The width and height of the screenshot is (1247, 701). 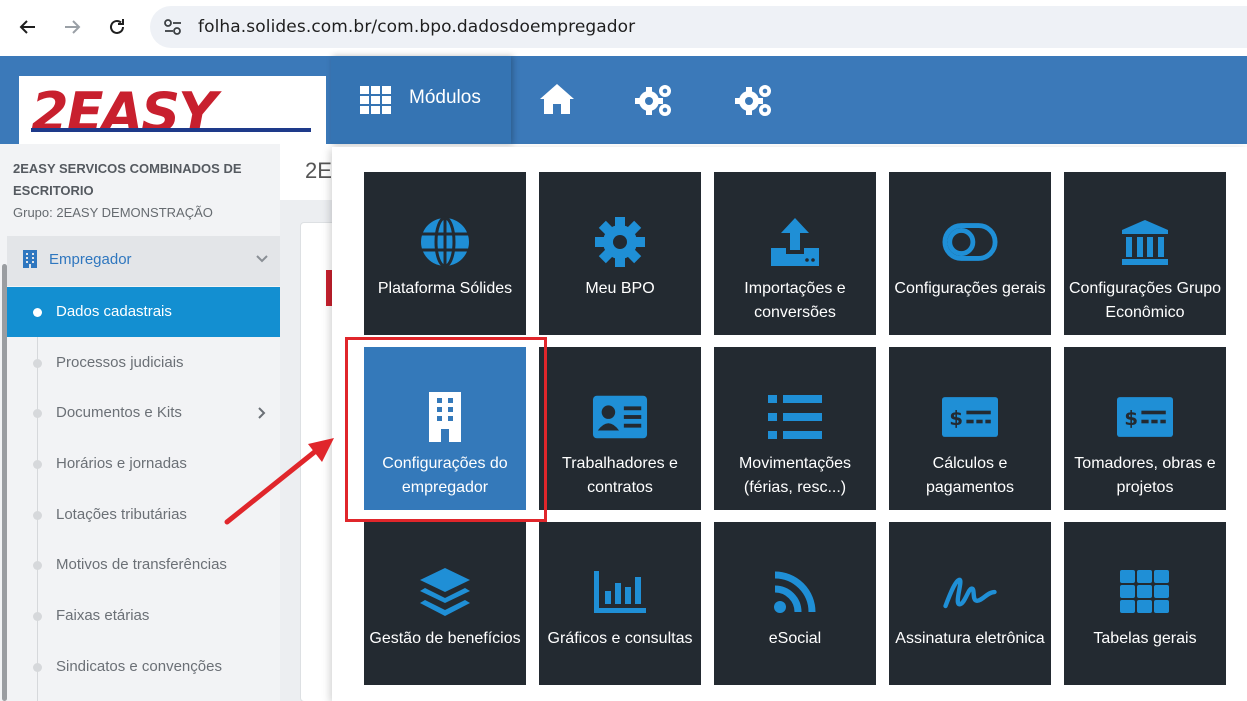 I want to click on reload-icon, so click(x=117, y=26).